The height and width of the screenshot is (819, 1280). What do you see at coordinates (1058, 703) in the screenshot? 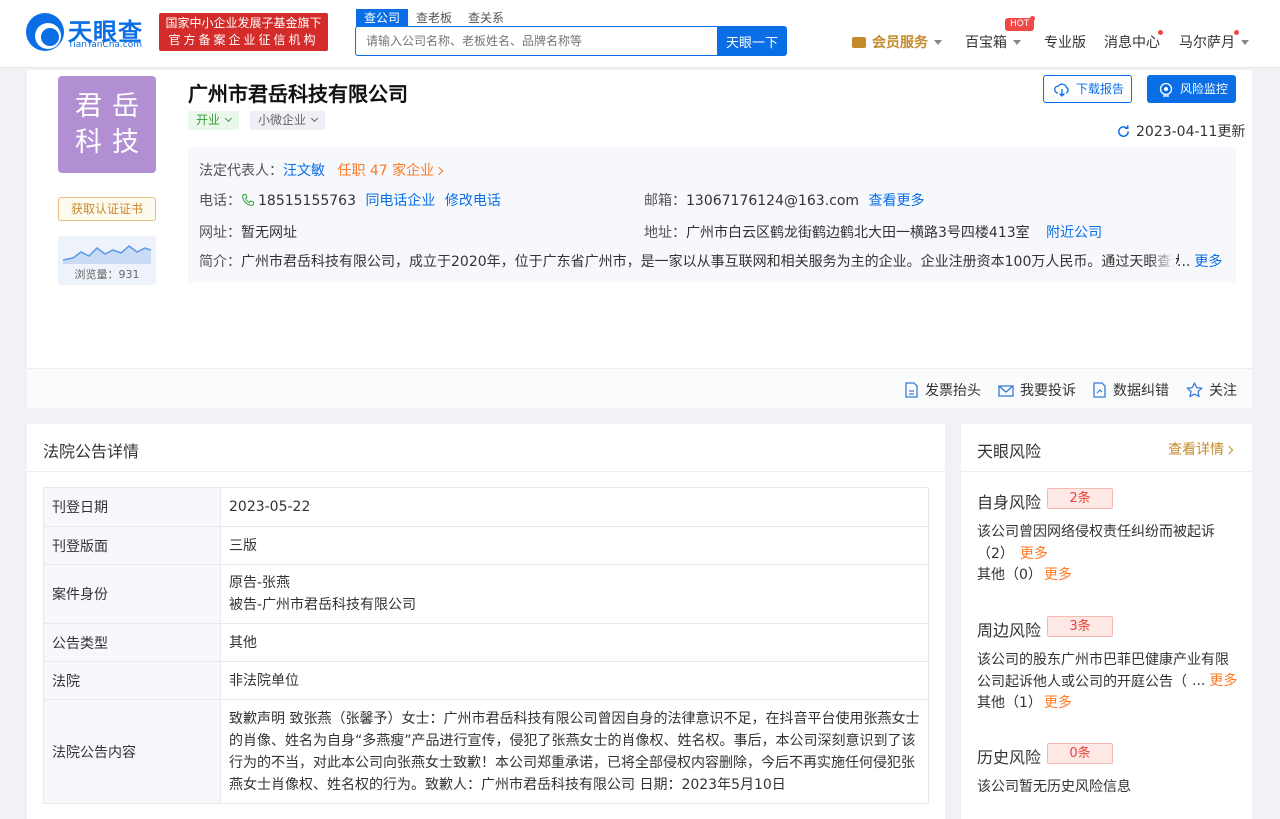
I see `surrounding-risk-other-more: 更多` at bounding box center [1058, 703].